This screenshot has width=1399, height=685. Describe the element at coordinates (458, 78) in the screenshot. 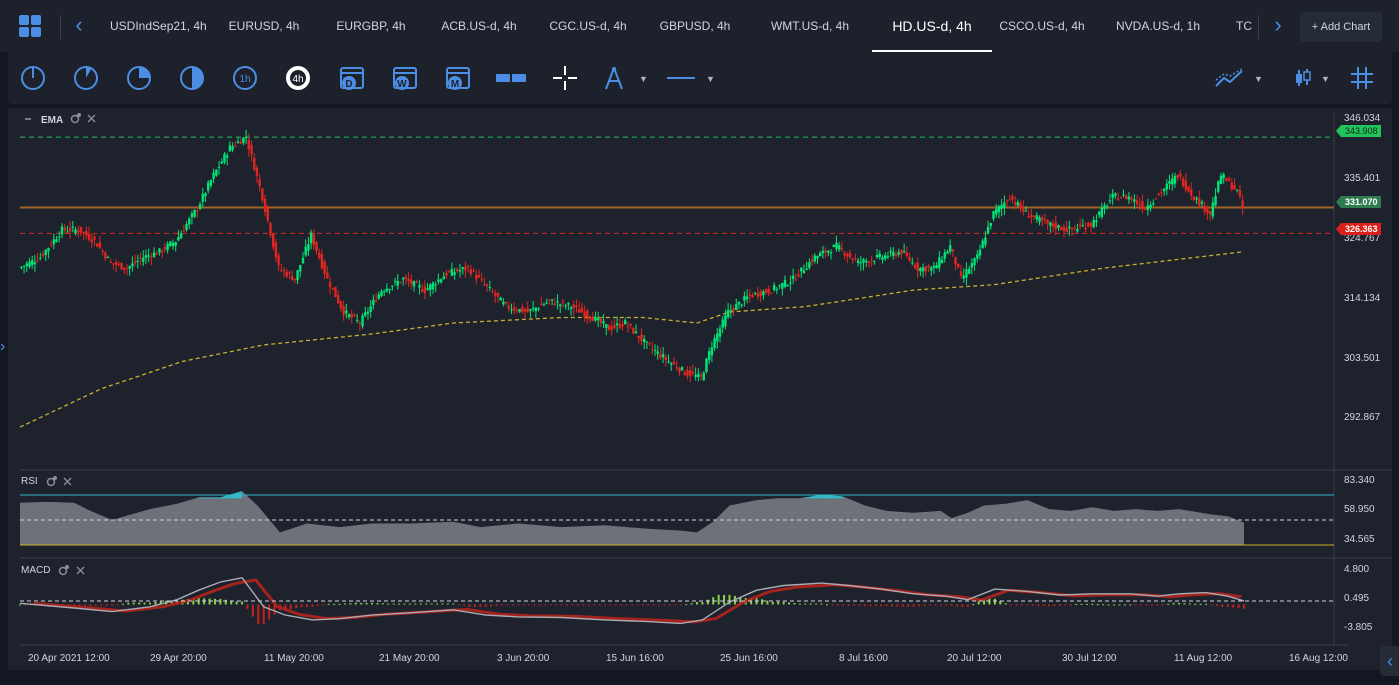

I see `timeframe-month-button: M` at that location.